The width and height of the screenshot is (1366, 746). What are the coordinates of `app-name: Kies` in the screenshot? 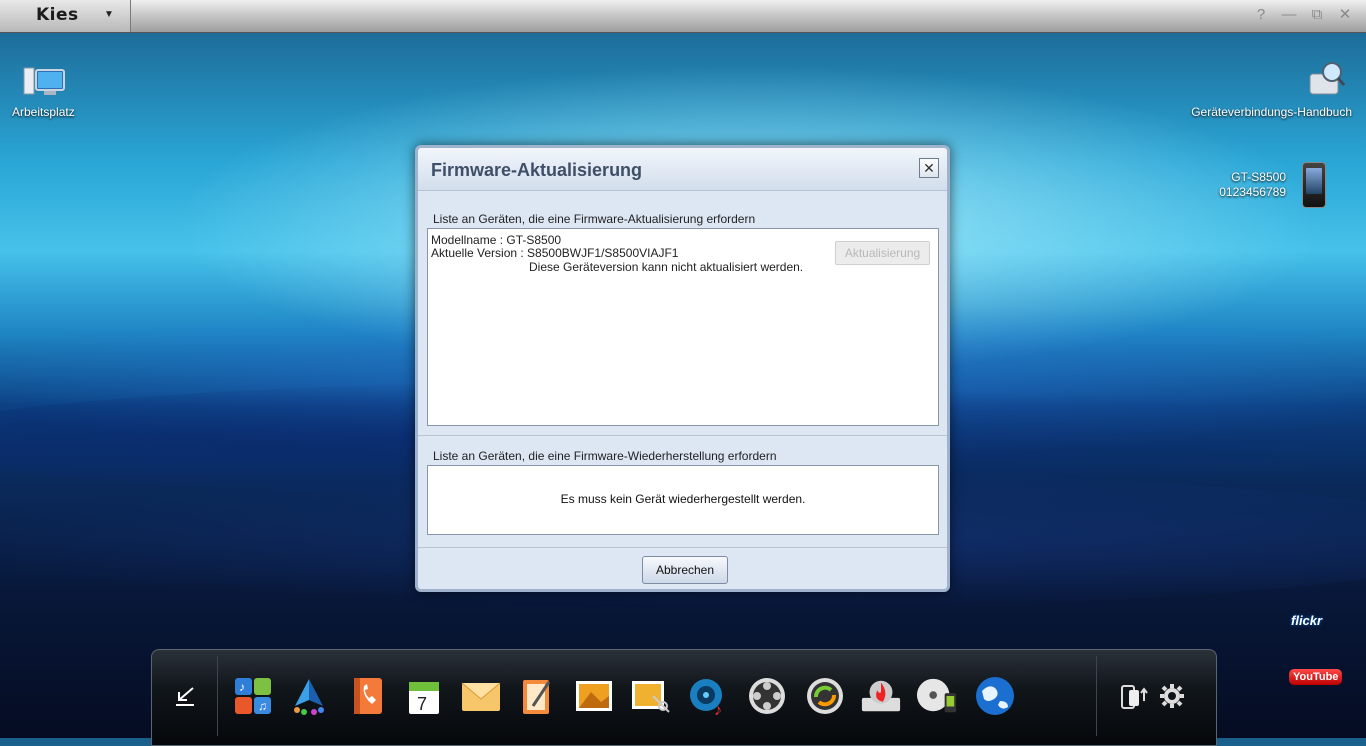 It's located at (57, 15).